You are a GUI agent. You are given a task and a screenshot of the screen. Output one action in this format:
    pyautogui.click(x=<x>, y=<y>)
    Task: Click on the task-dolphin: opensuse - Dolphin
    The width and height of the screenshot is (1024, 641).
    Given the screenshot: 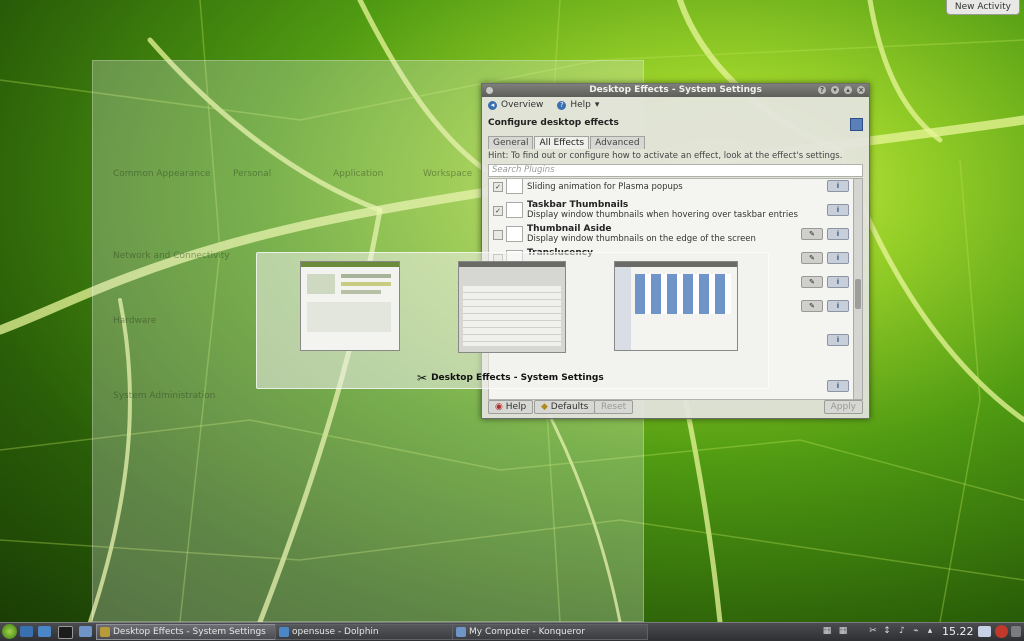 What is the action you would take?
    pyautogui.click(x=372, y=632)
    